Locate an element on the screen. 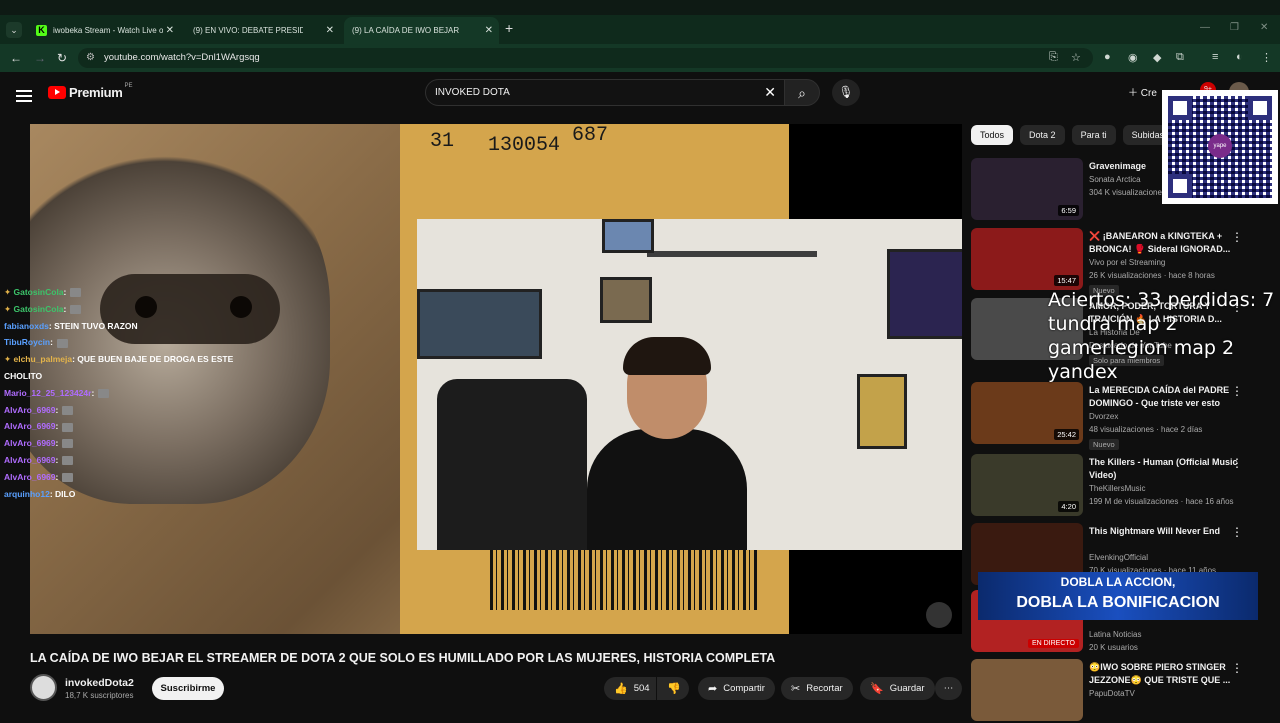 The image size is (1280, 723). recommendation-channel: Sonata Arctica is located at coordinates (1115, 179).